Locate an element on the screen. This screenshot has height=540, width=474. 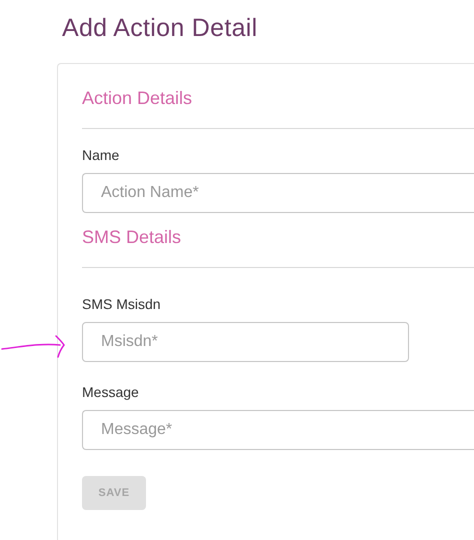
section-heading: SMS Details is located at coordinates (132, 238).